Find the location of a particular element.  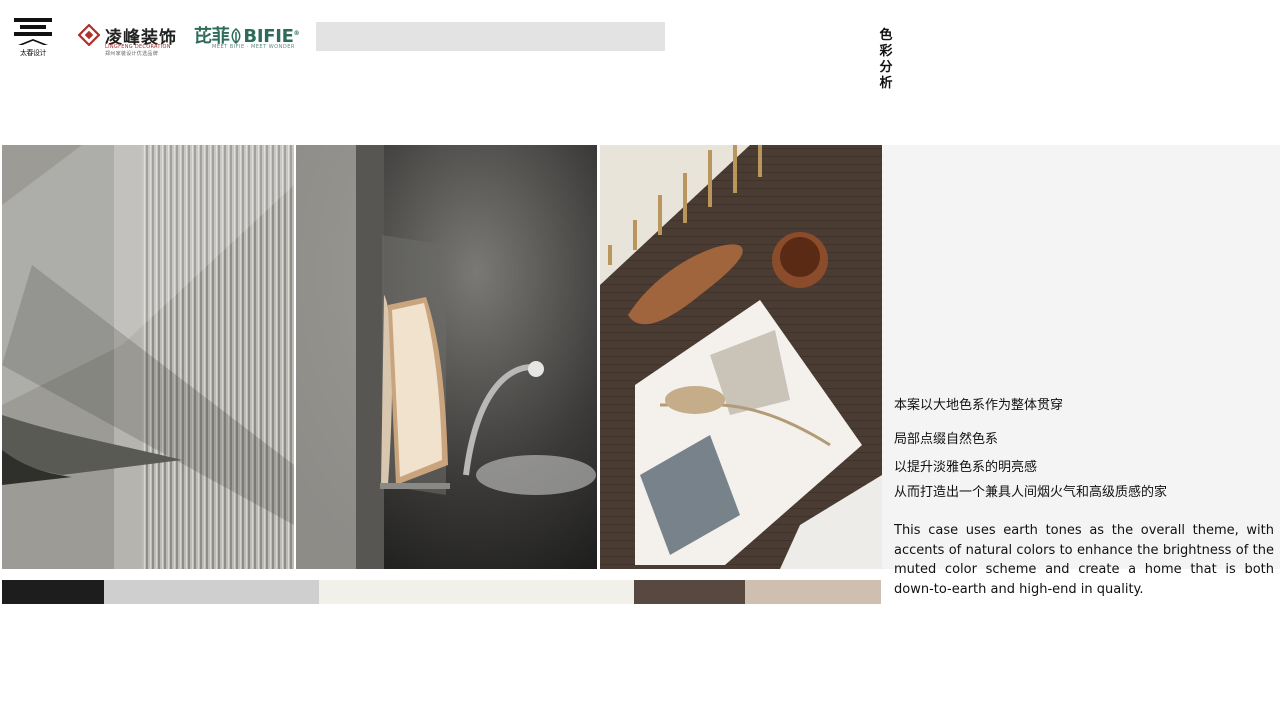

wood-table-illustration is located at coordinates (741, 357).